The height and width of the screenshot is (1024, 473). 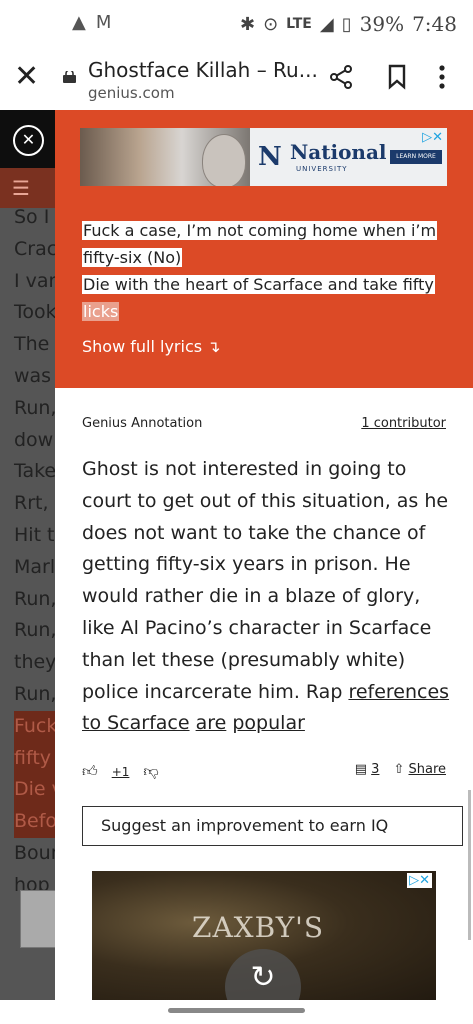 I want to click on close-tab-icon: ✕, so click(x=26, y=77).